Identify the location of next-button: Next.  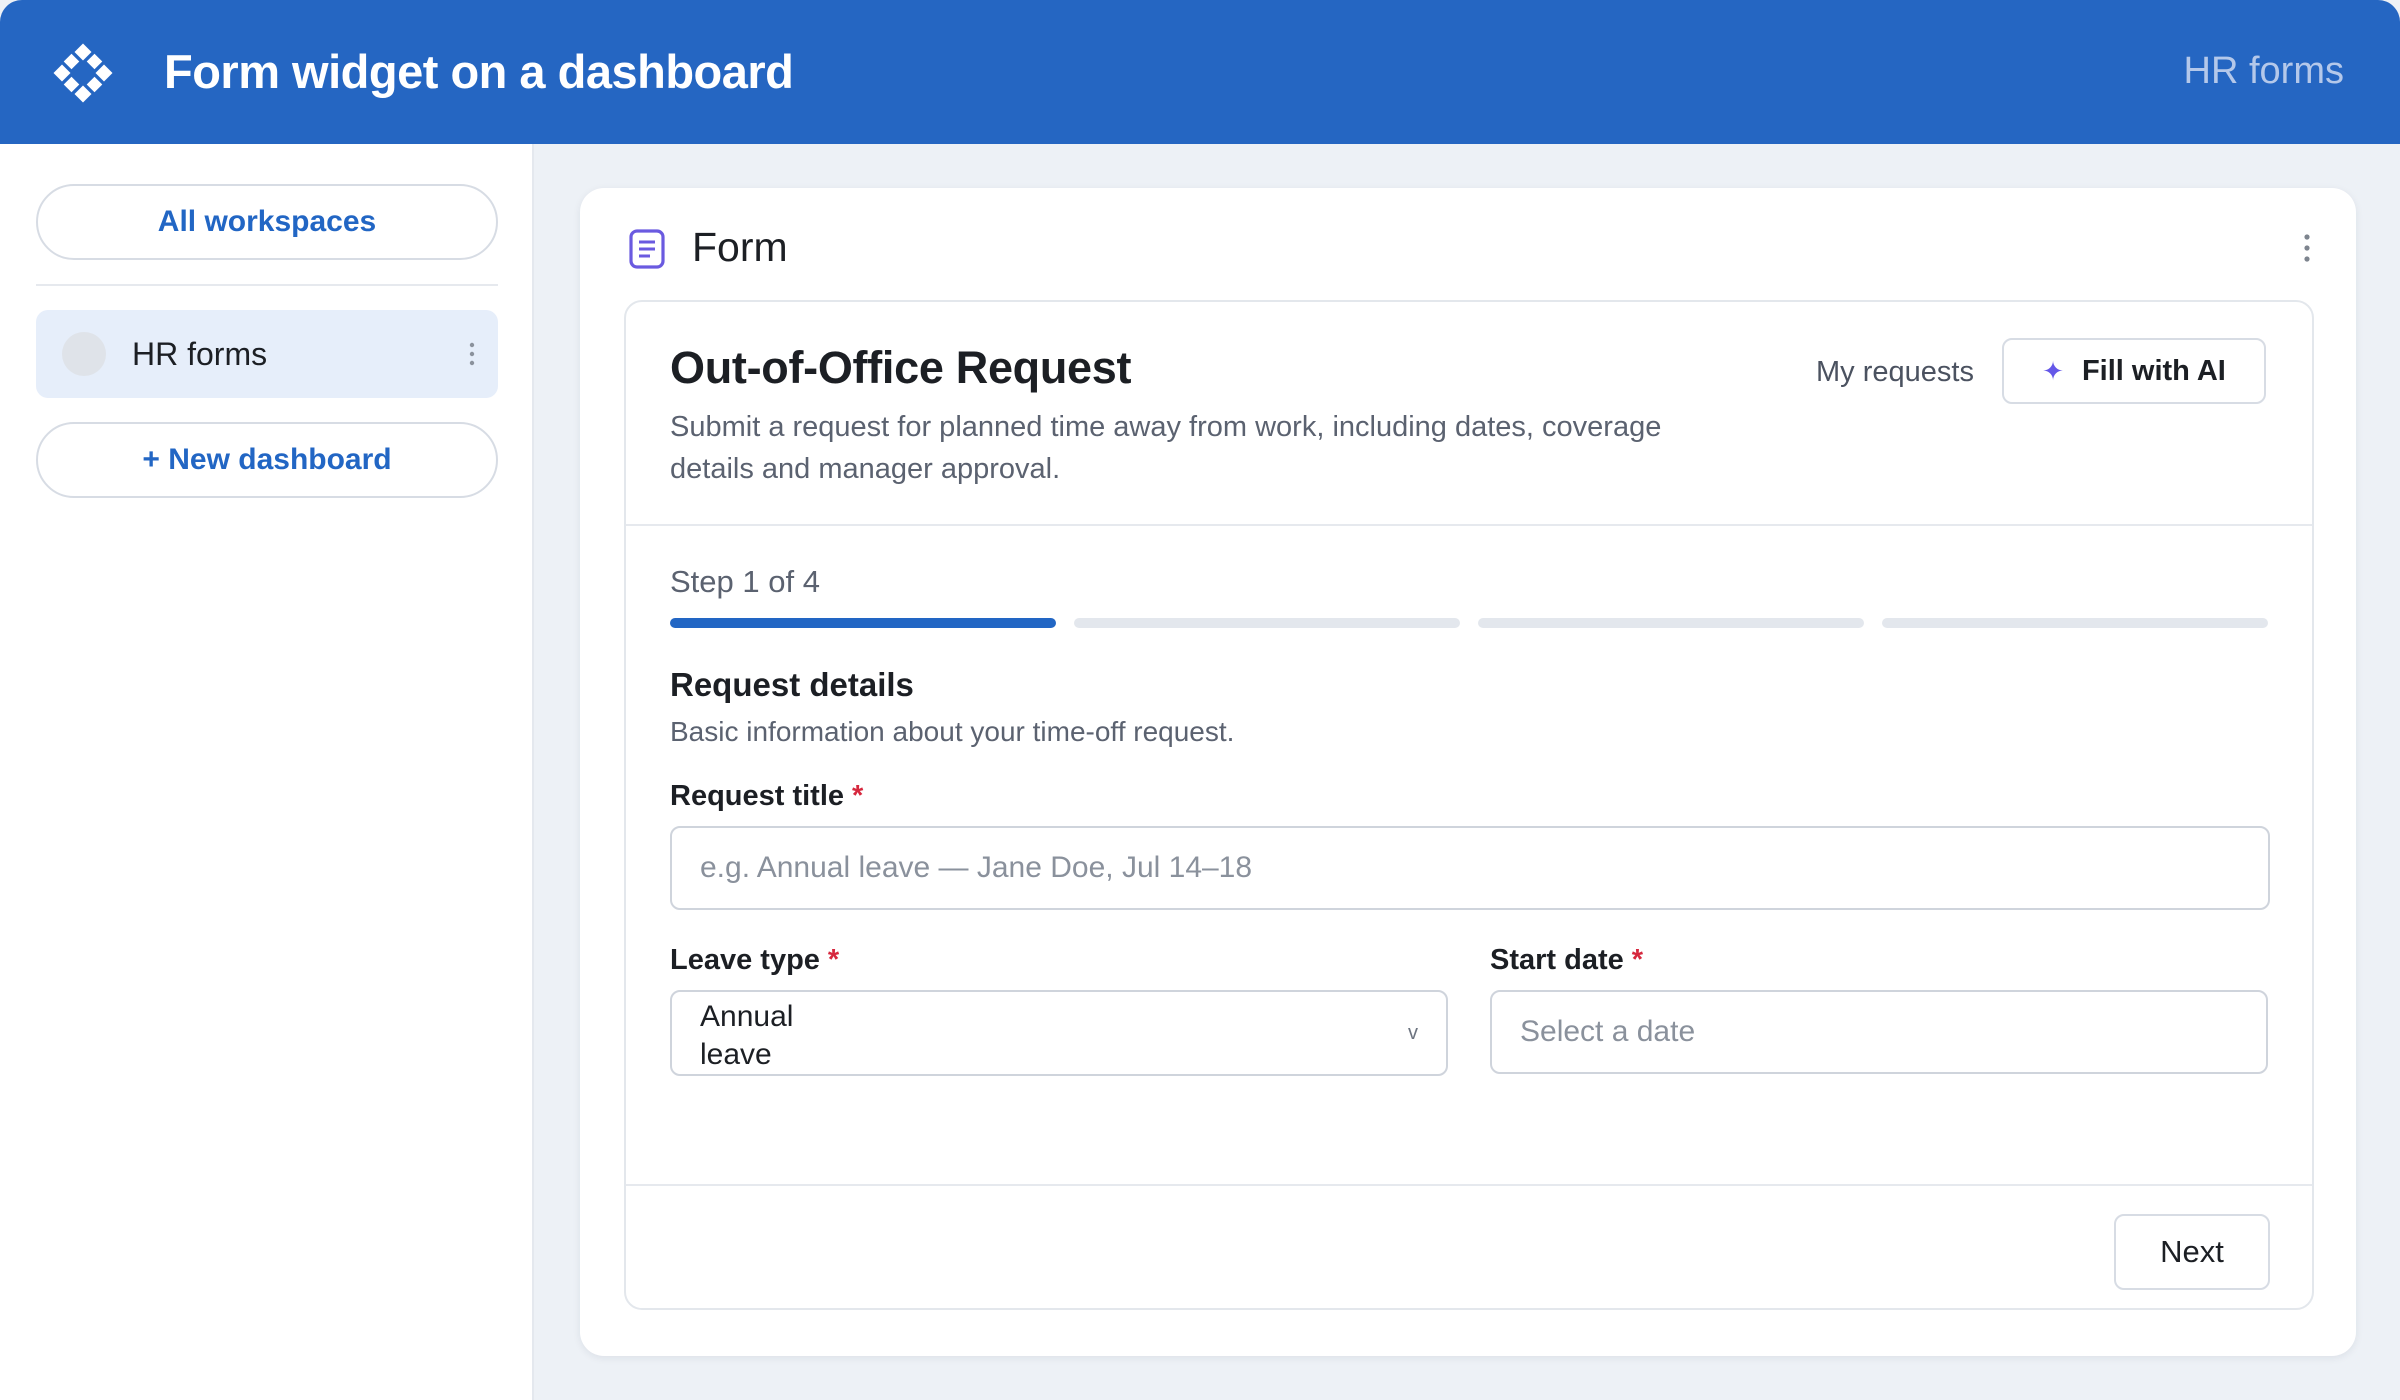
(2192, 1252).